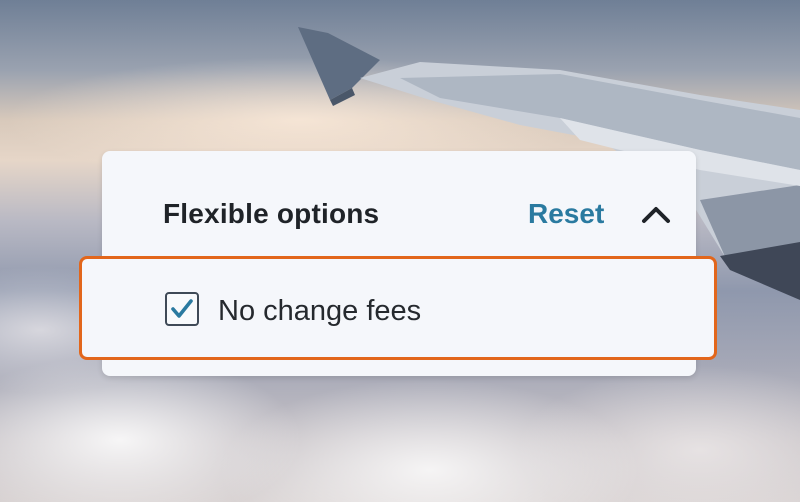  Describe the element at coordinates (566, 214) in the screenshot. I see `reset-link: Reset` at that location.